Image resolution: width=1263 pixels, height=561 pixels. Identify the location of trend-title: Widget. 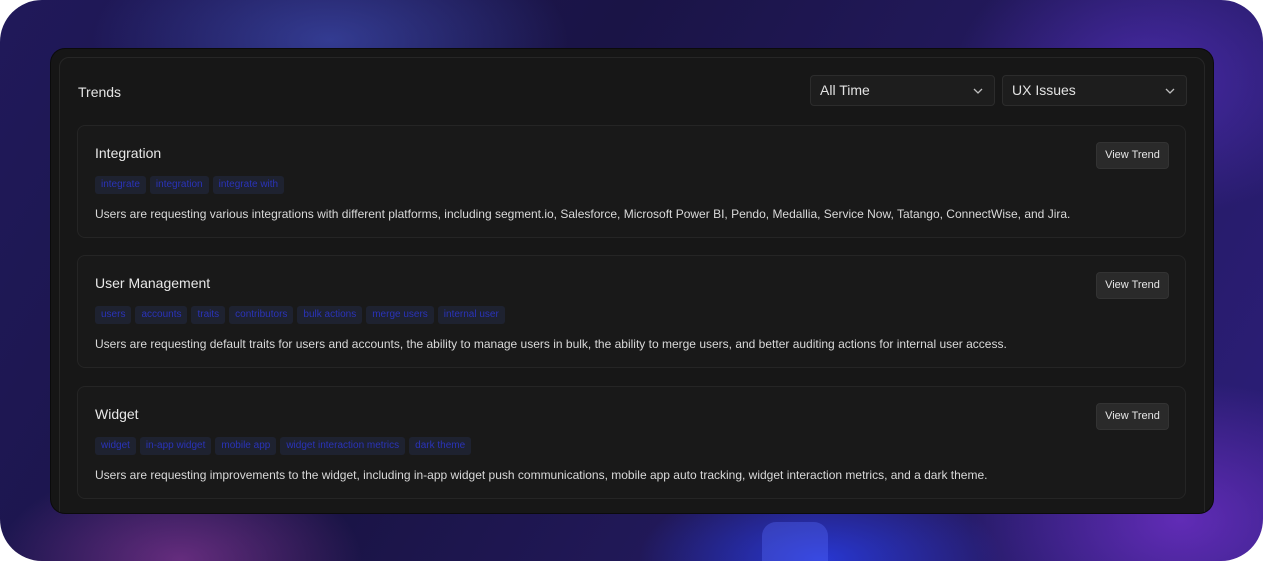
(117, 414).